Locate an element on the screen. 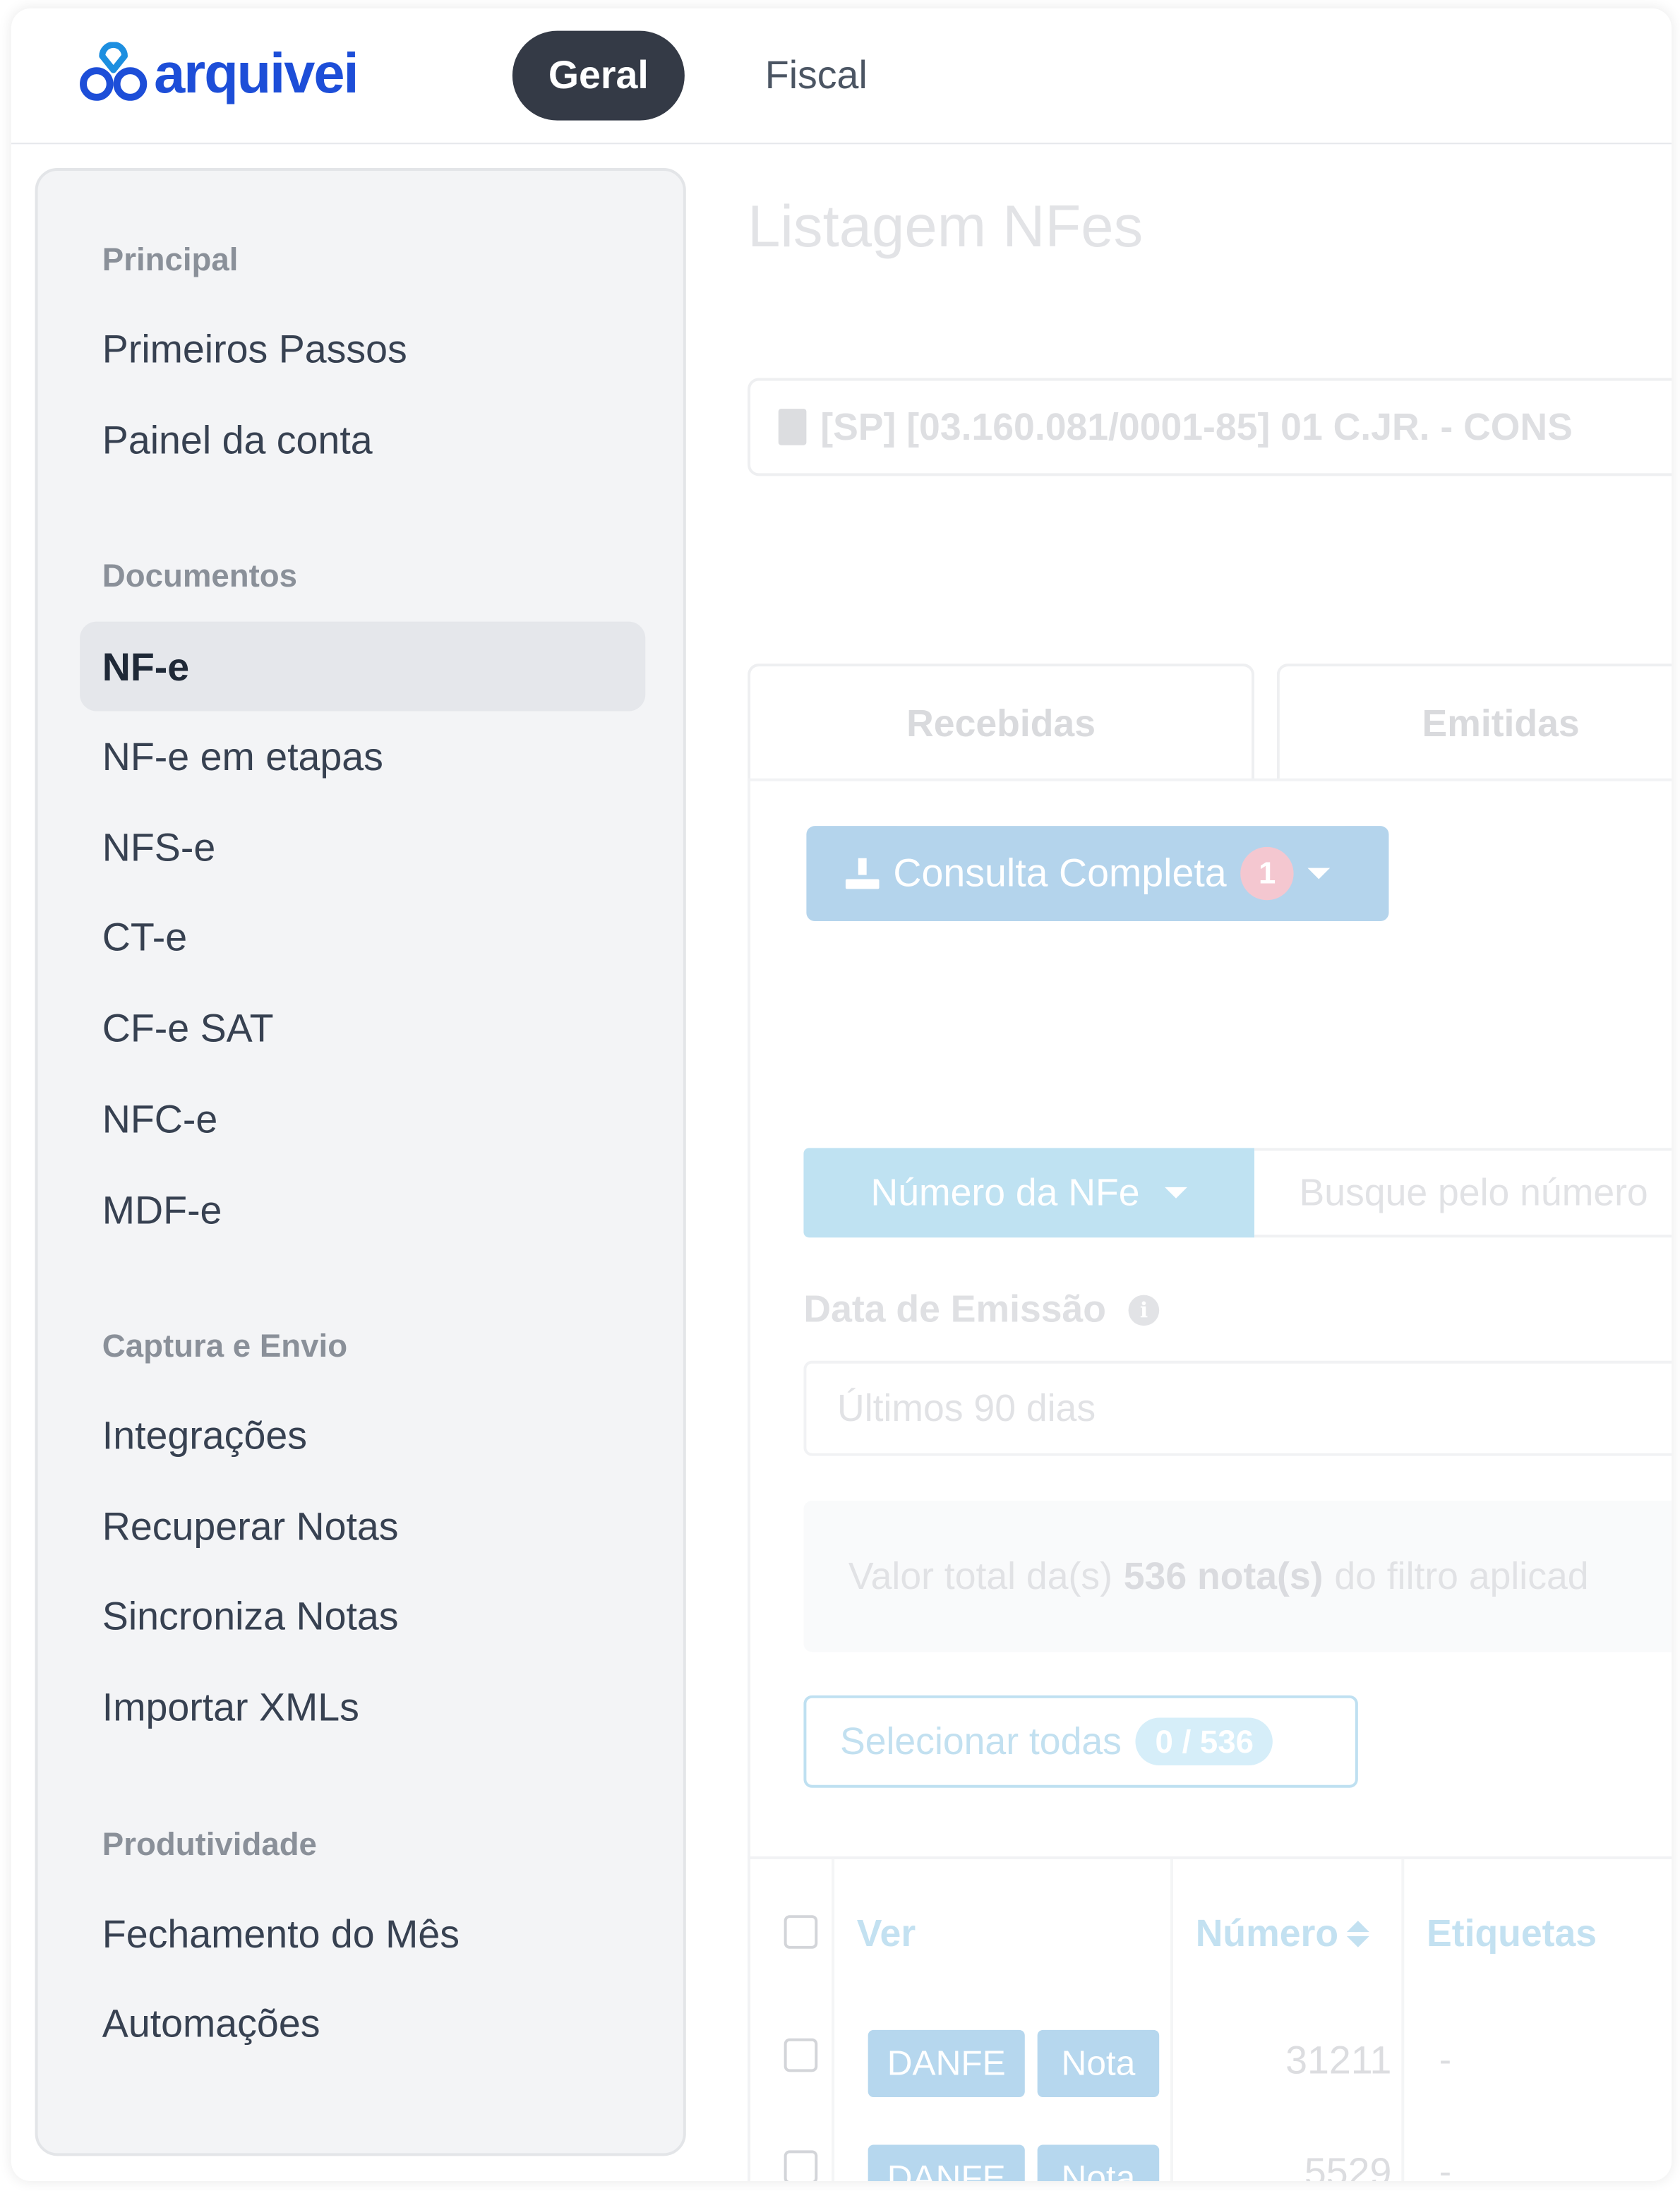 The height and width of the screenshot is (2191, 1680). column-header-etiquetas: Etiquetas is located at coordinates (1512, 1933).